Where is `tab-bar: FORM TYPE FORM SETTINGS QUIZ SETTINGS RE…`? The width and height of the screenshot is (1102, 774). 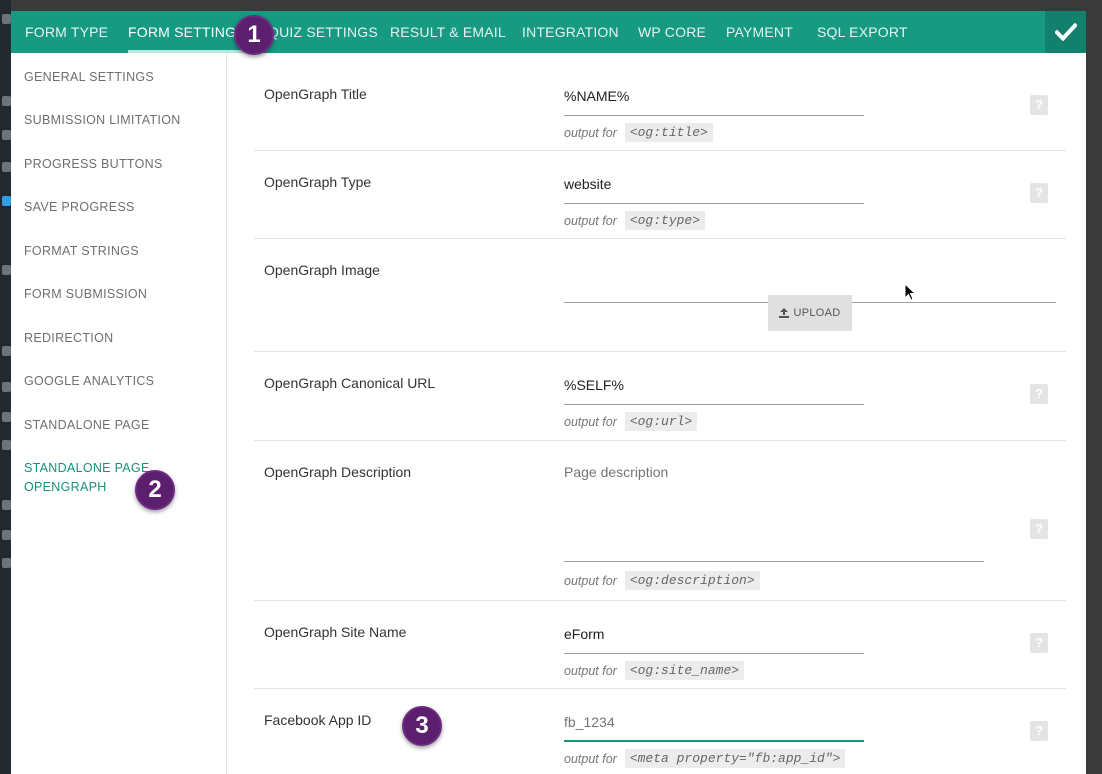
tab-bar: FORM TYPE FORM SETTINGS QUIZ SETTINGS RE… is located at coordinates (548, 32).